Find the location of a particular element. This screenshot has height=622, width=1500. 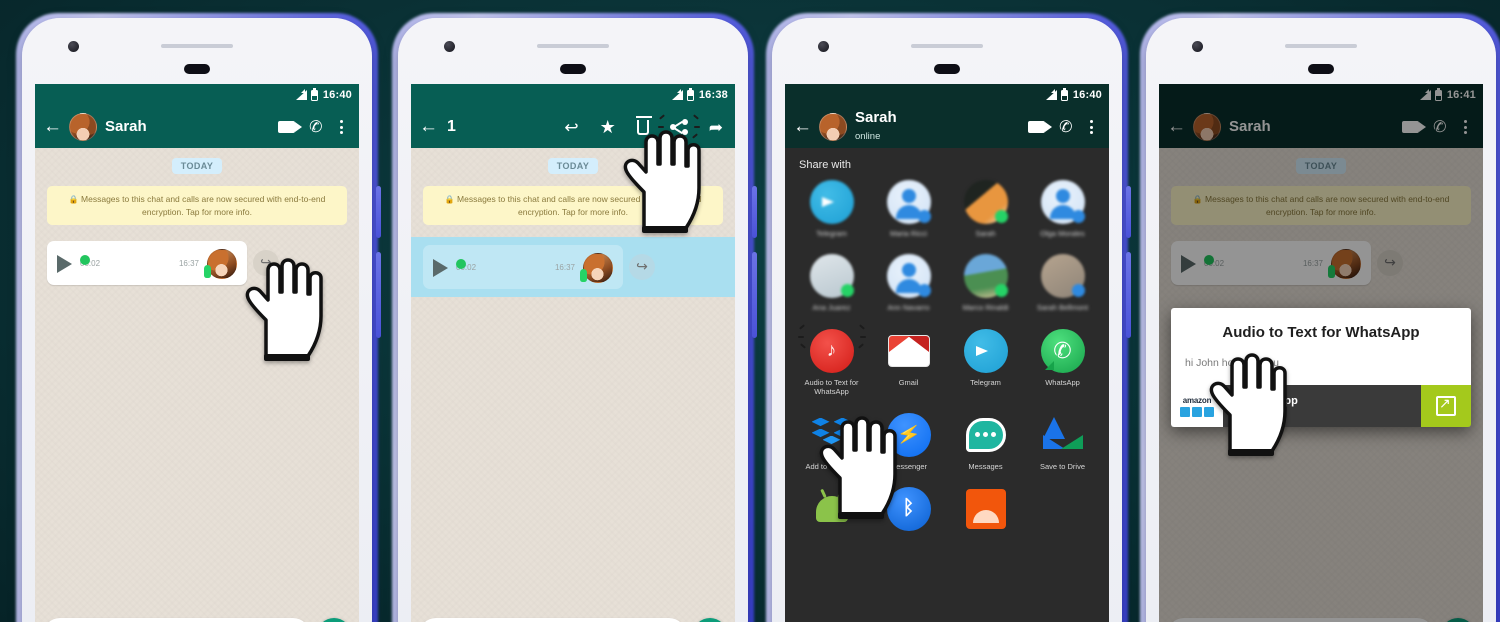

voice-message-row: 00:02 16:37 ↪ is located at coordinates (197, 262).